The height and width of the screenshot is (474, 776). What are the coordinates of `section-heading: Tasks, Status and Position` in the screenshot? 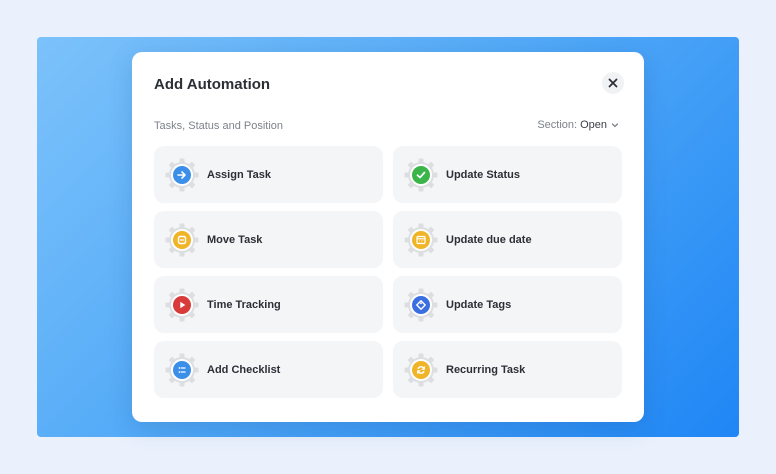 It's located at (219, 126).